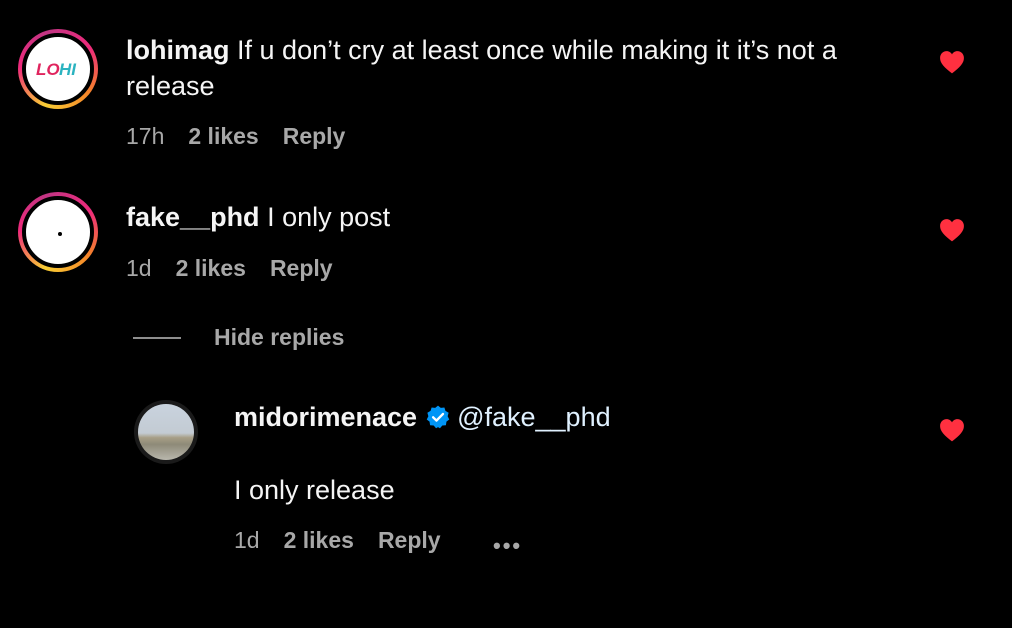 The width and height of the screenshot is (1012, 628). What do you see at coordinates (247, 540) in the screenshot?
I see `reply-timestamp: 1d` at bounding box center [247, 540].